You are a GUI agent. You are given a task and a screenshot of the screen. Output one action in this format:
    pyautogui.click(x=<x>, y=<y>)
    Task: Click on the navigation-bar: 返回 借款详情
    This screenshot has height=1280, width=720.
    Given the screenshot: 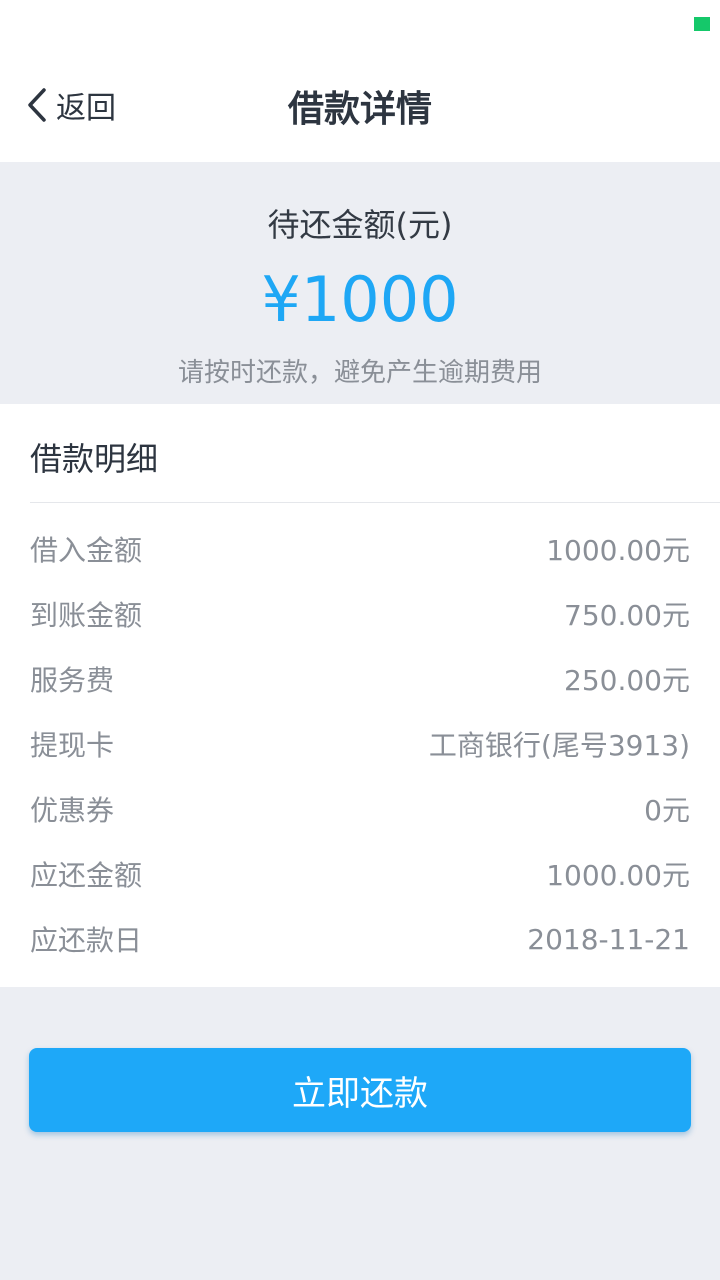 What is the action you would take?
    pyautogui.click(x=360, y=106)
    